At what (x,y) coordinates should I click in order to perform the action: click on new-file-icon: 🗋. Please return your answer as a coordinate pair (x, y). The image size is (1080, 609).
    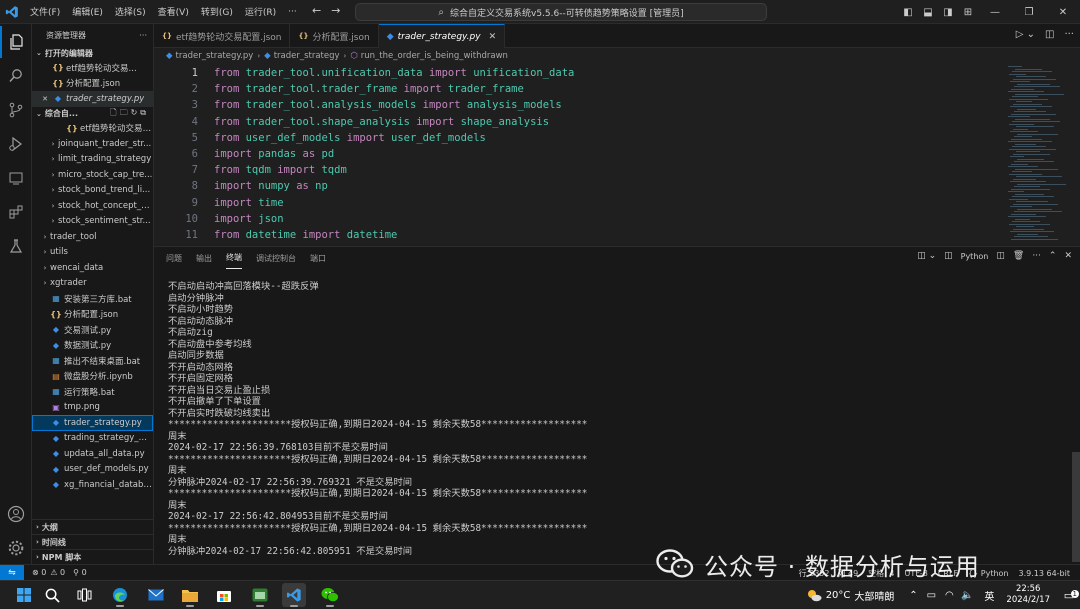
    Looking at the image, I should click on (114, 112).